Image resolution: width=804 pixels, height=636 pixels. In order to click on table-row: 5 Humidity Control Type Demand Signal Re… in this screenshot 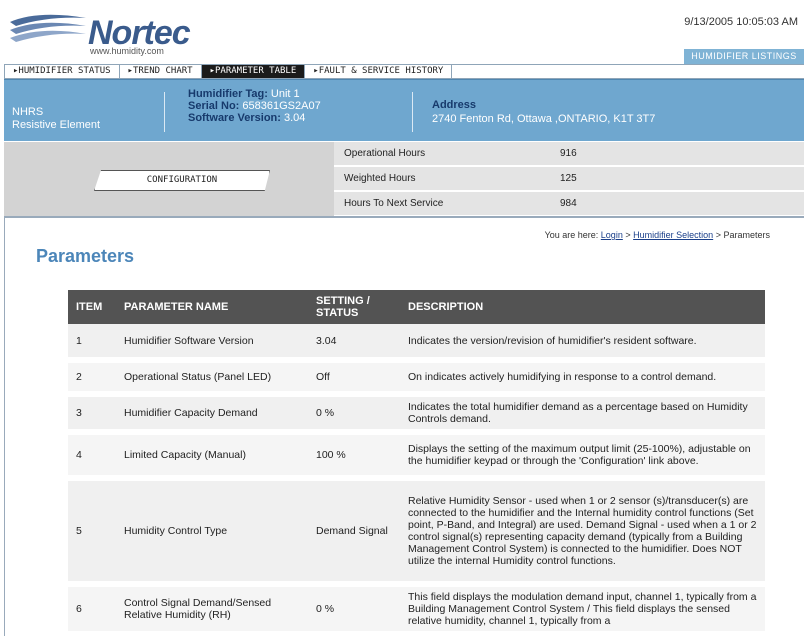, I will do `click(416, 532)`.